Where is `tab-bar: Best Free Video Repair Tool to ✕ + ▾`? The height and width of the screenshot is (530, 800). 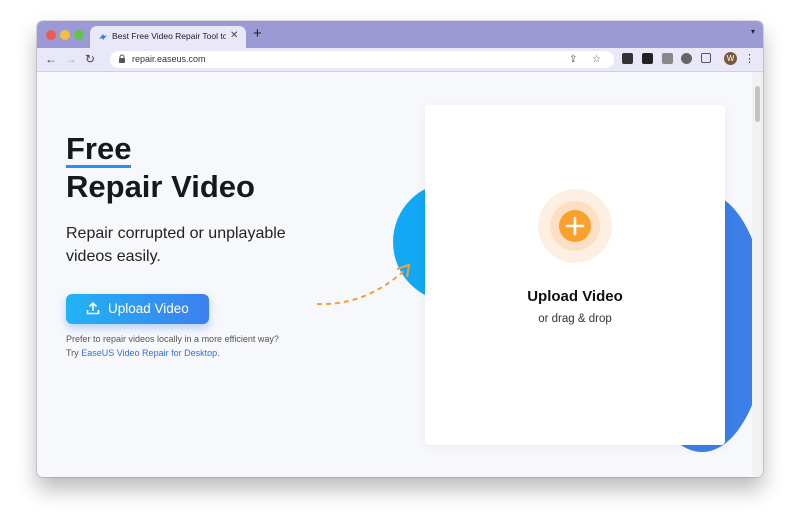
tab-bar: Best Free Video Repair Tool to ✕ + ▾ is located at coordinates (400, 34).